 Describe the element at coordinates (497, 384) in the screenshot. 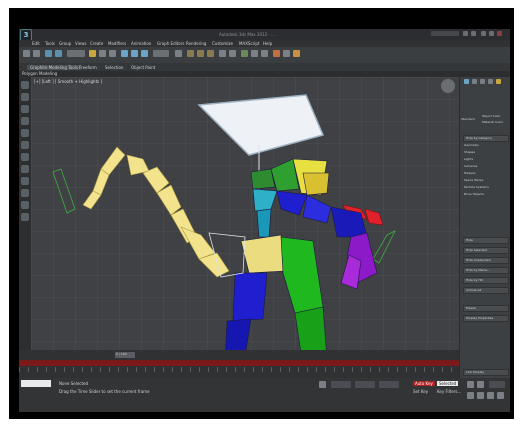

I see `current-frame-field` at that location.